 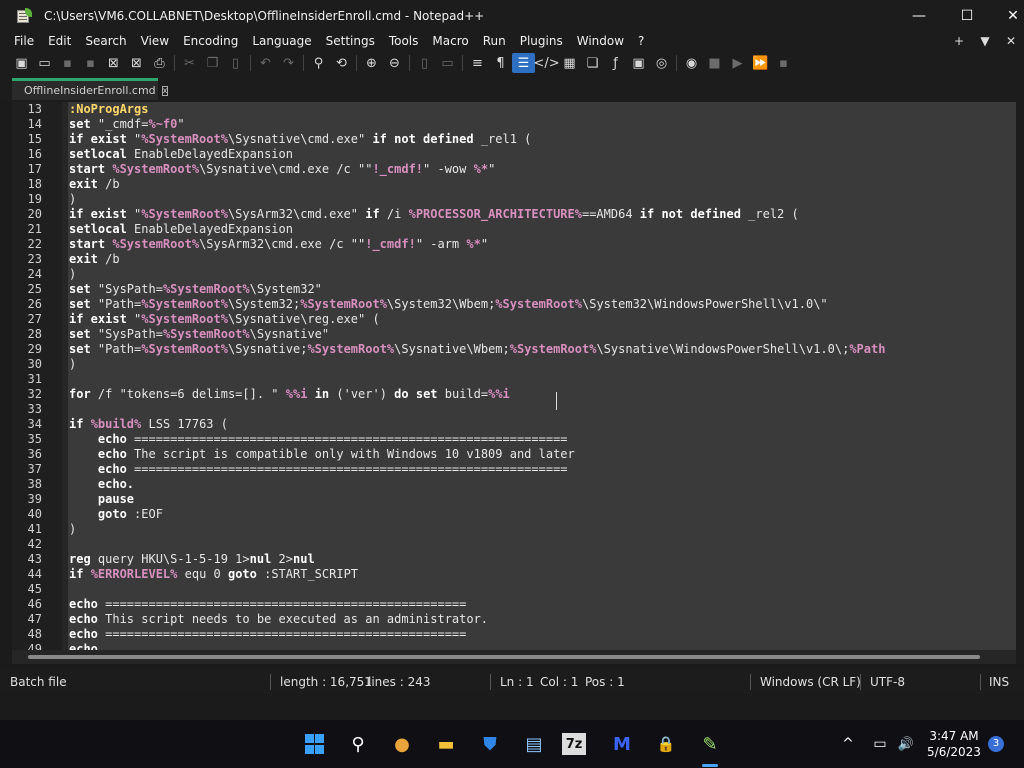 What do you see at coordinates (341, 63) in the screenshot?
I see `replace-icon: ⟲` at bounding box center [341, 63].